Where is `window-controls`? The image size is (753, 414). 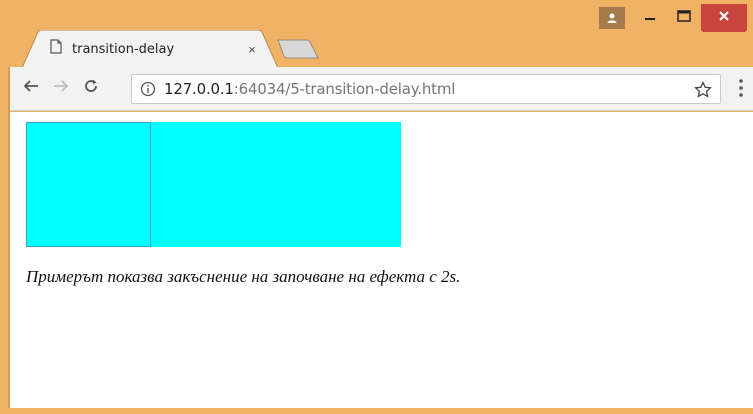 window-controls is located at coordinates (673, 18).